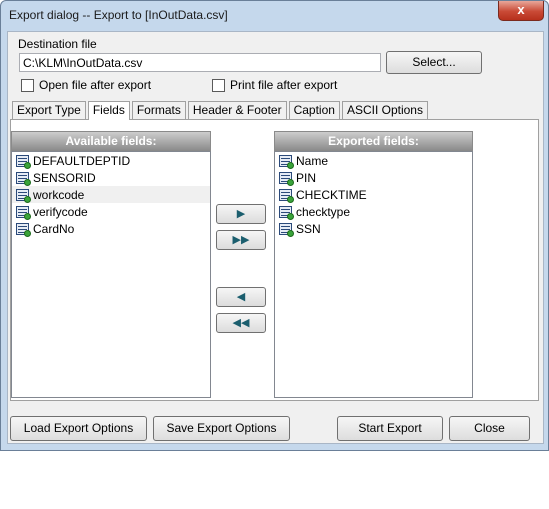 Image resolution: width=549 pixels, height=509 pixels. Describe the element at coordinates (49, 110) in the screenshot. I see `tab-export-type: Export Type` at that location.